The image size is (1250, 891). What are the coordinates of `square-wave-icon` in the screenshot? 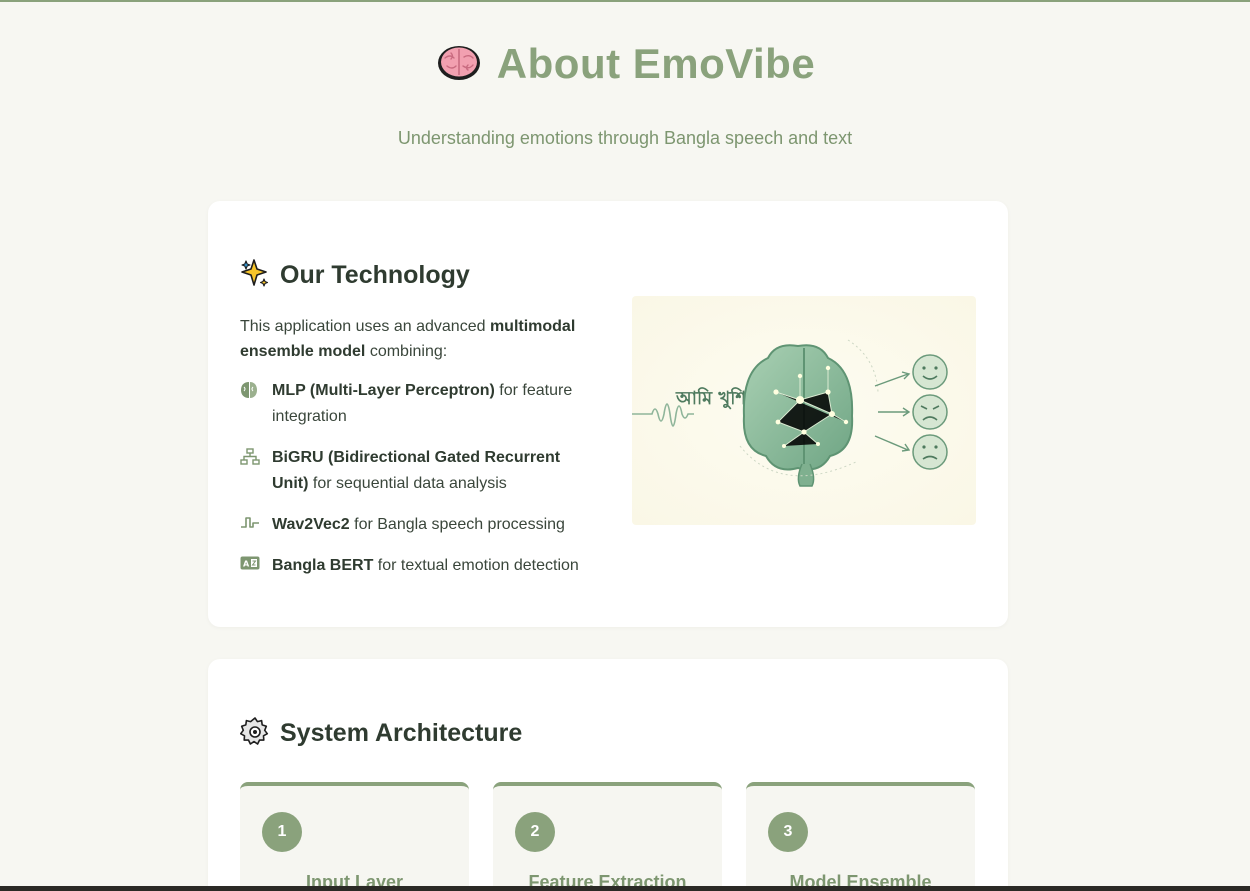 It's located at (256, 524).